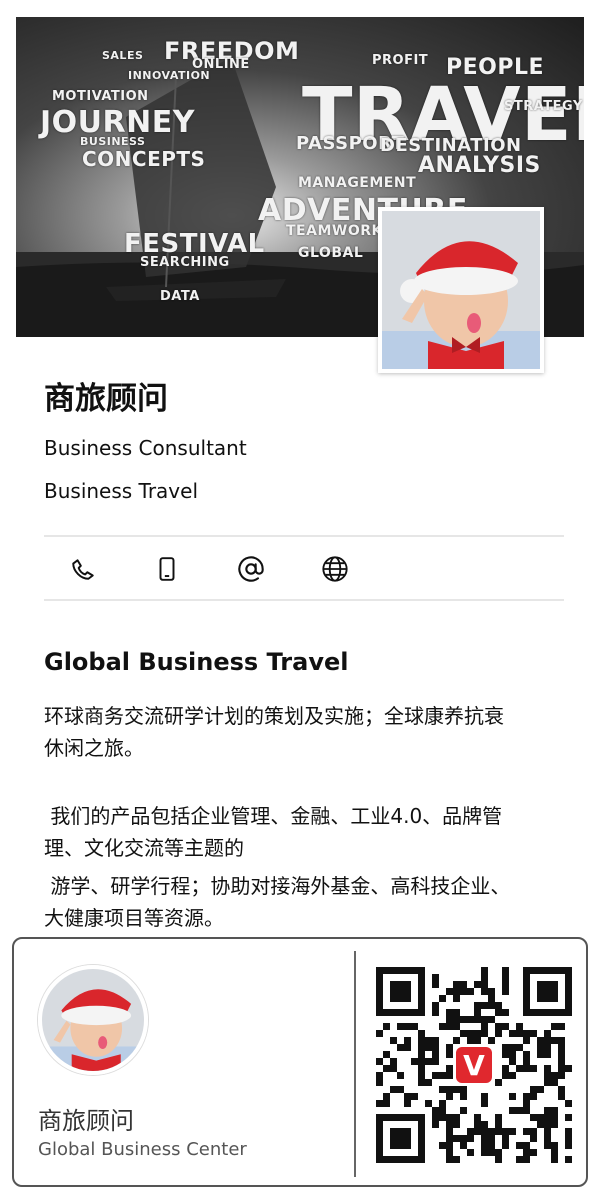  I want to click on profile-role: Business Consultant, so click(145, 448).